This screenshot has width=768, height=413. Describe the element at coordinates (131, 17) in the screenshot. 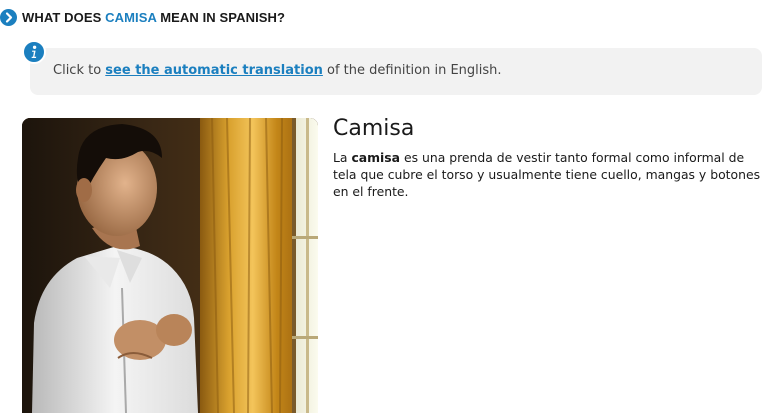

I see `section-title-word: CAMISA` at that location.